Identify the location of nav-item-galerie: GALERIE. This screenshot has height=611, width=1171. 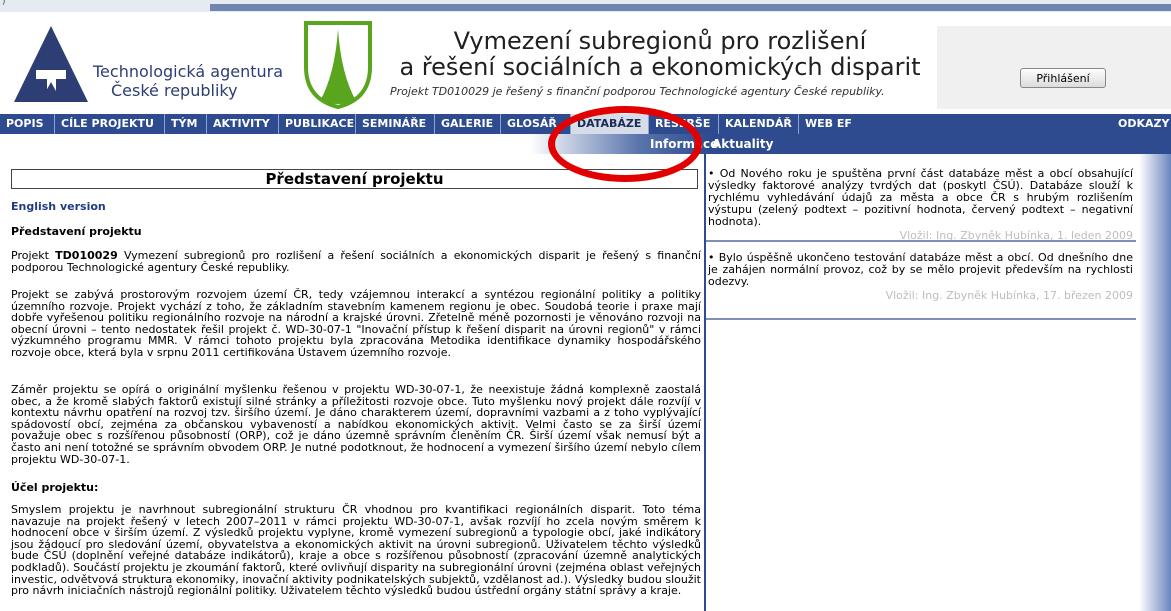
(468, 124).